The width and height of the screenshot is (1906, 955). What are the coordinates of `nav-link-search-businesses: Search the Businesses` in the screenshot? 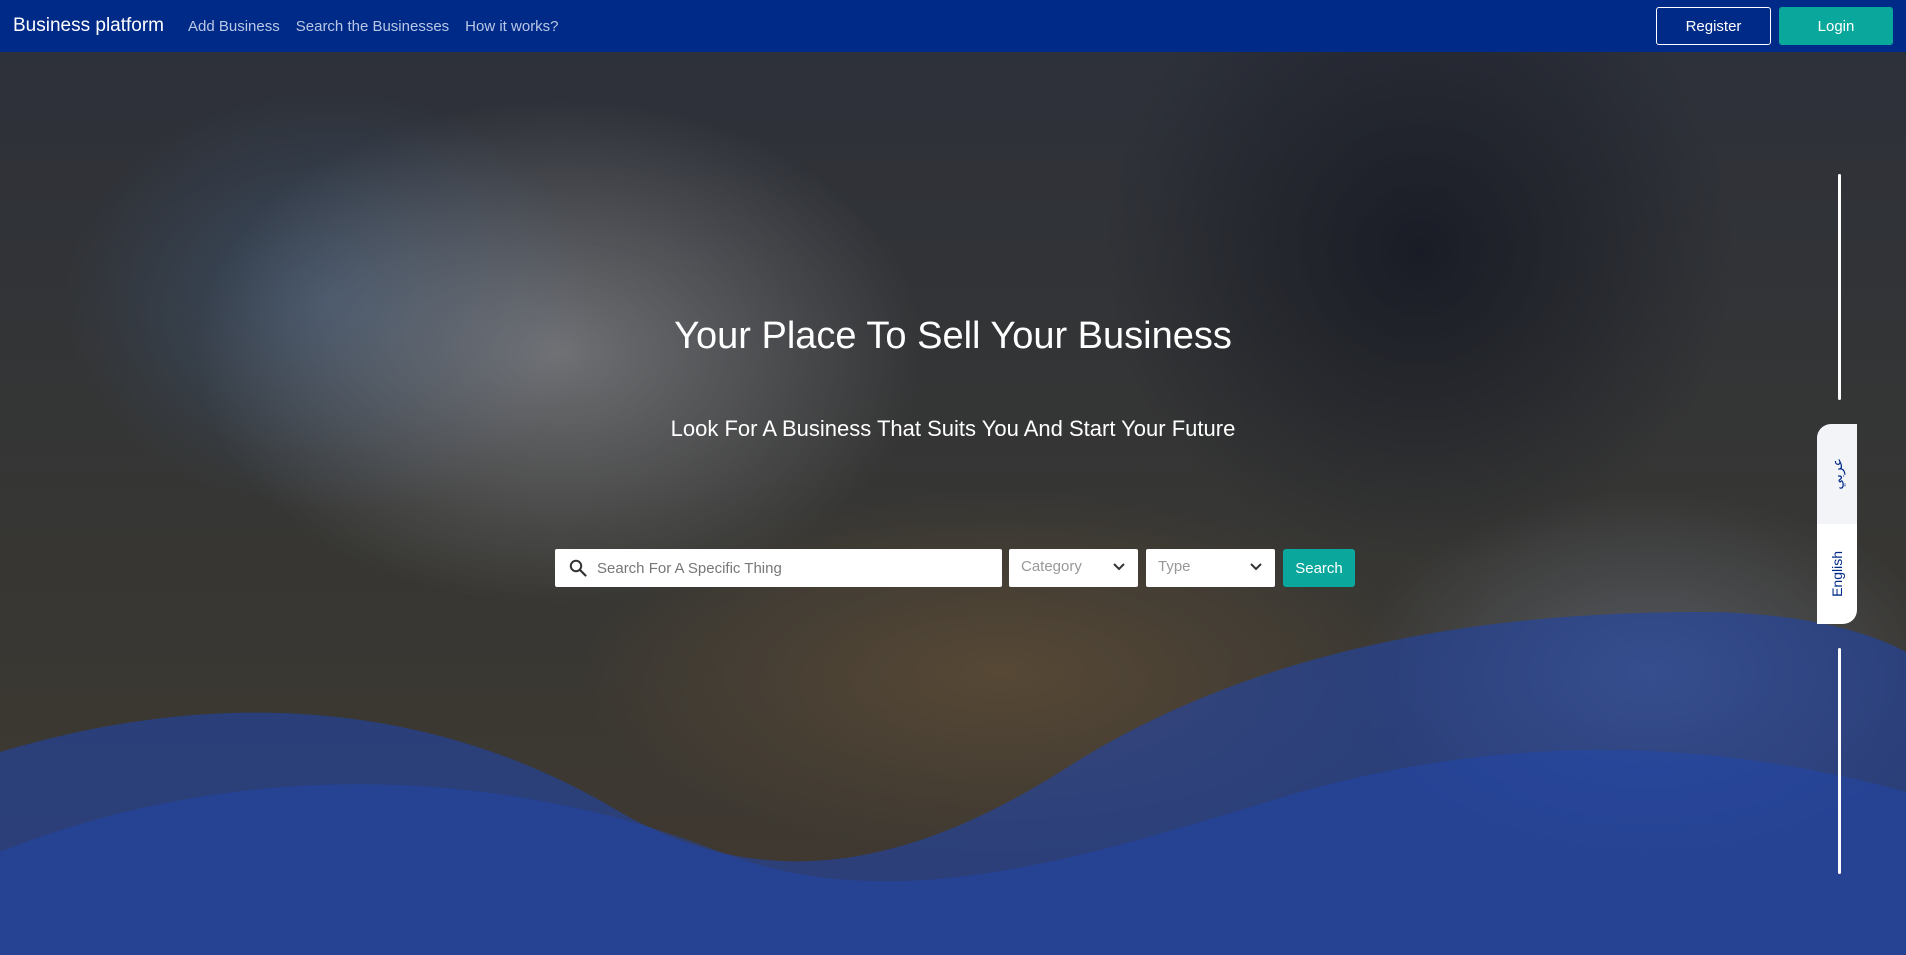 It's located at (372, 26).